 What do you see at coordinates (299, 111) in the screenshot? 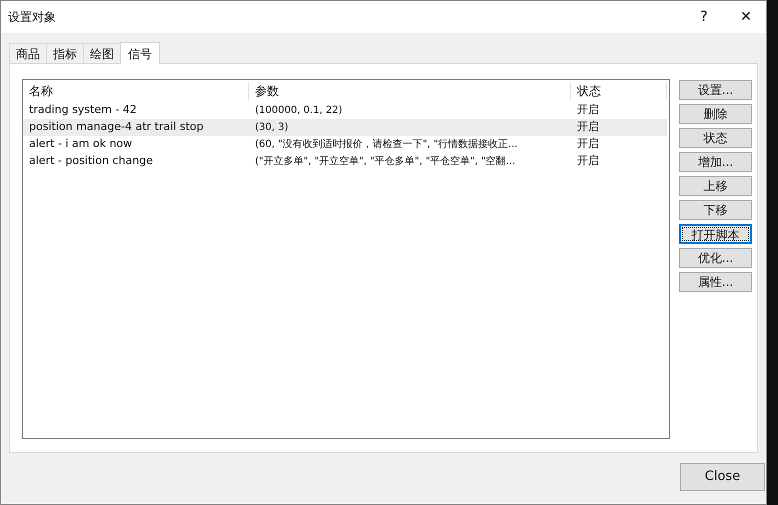
I see `table-cell-text: (100000, 0.1, 22)` at bounding box center [299, 111].